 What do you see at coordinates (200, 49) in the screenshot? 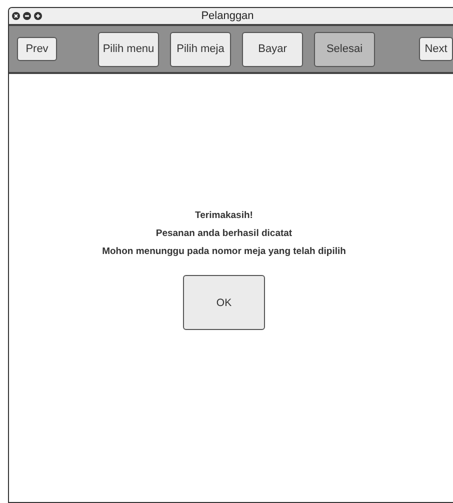
I see `step-tab: Pilih meja` at bounding box center [200, 49].